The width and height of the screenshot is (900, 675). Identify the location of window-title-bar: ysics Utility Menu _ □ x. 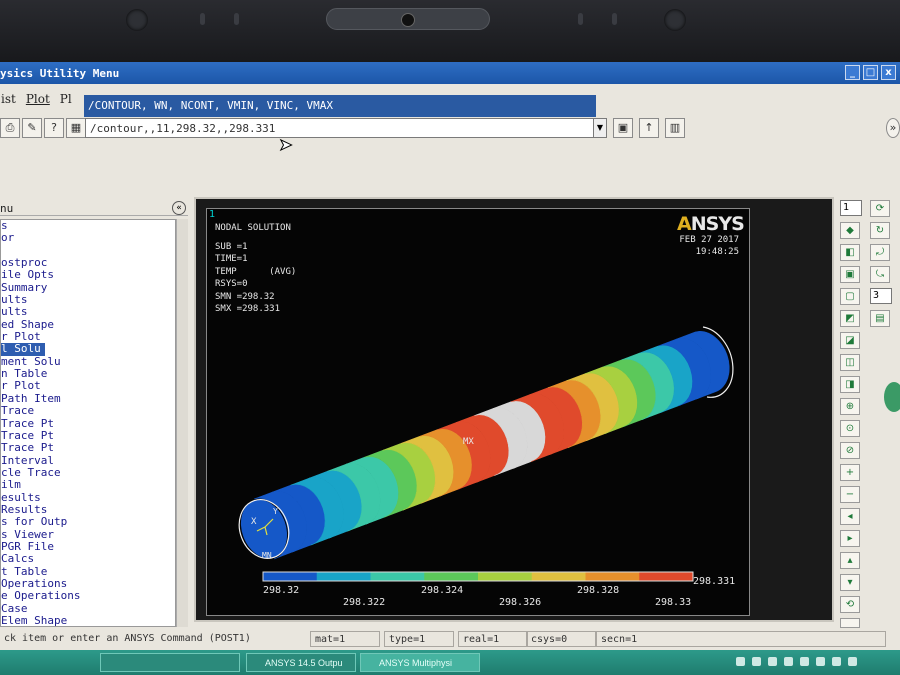
(450, 73).